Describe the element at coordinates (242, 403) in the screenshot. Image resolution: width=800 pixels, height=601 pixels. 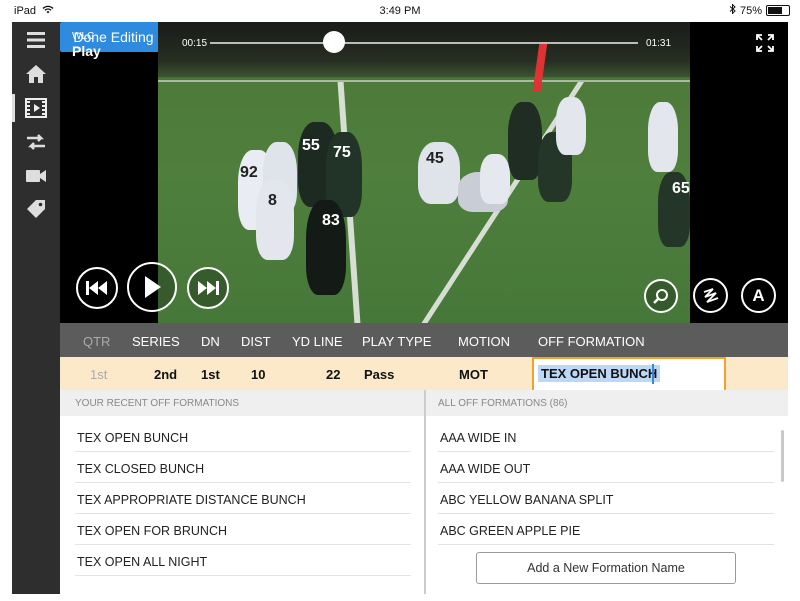
I see `recent-formations-header: YOUR RECENT OFF FORMATIONS` at that location.